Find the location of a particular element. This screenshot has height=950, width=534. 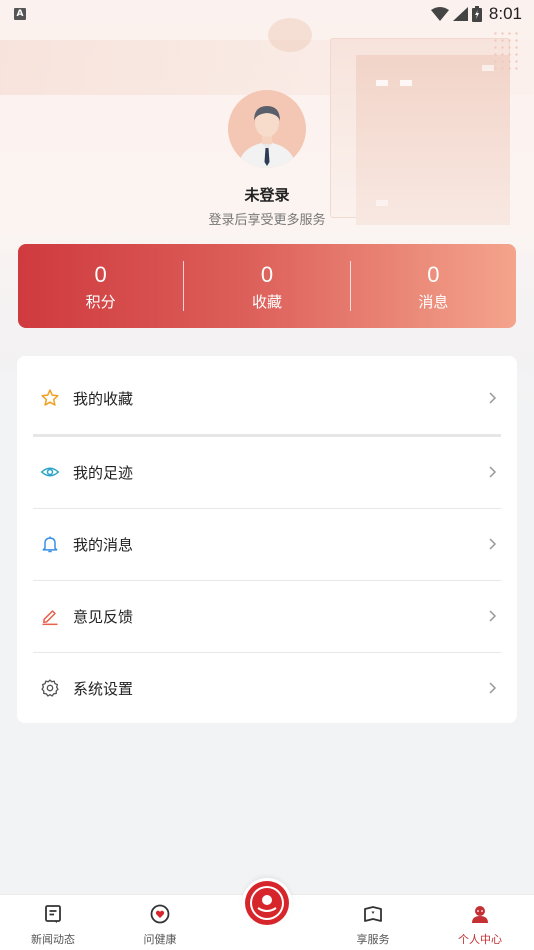

menu-item-label: 我的收藏 is located at coordinates (103, 398).